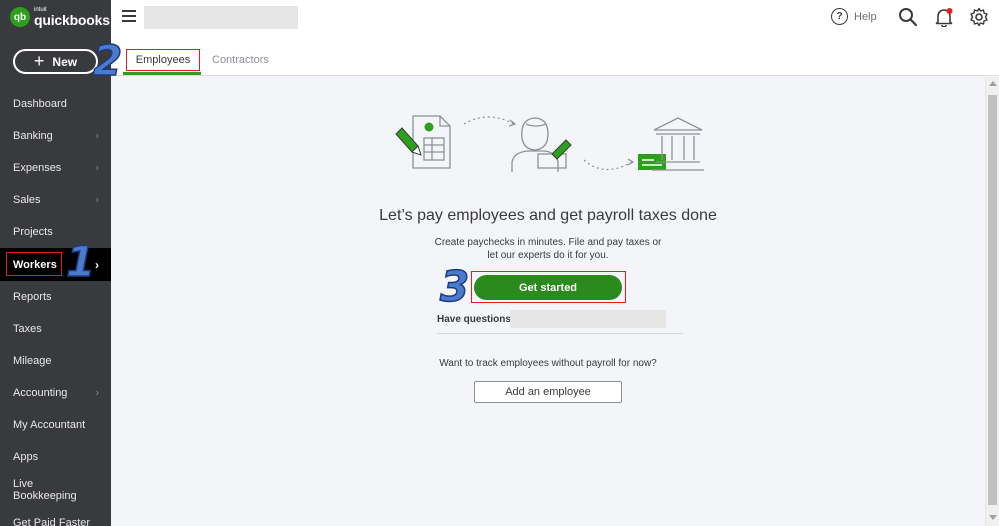 Image resolution: width=999 pixels, height=526 pixels. I want to click on help-button: ? Help, so click(854, 16).